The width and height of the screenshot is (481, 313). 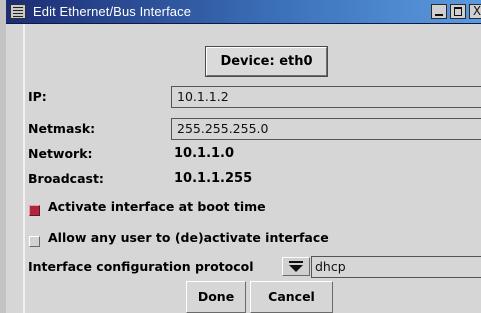 I want to click on maximize-icon, so click(x=458, y=11).